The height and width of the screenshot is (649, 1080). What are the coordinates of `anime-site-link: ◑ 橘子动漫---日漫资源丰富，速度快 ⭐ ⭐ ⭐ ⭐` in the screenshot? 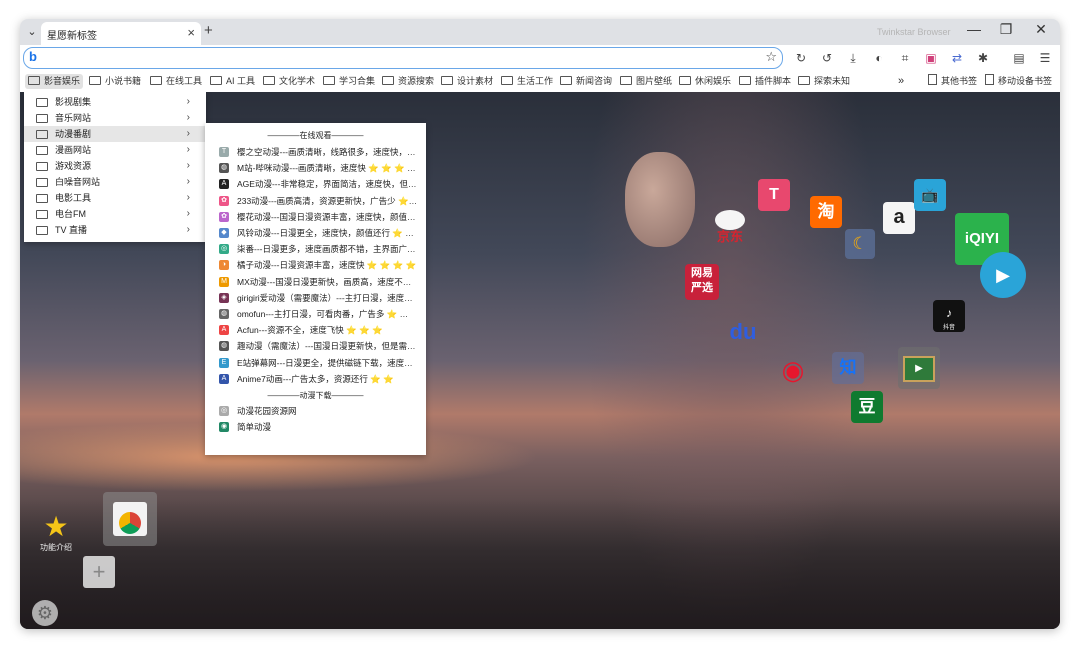 It's located at (315, 265).